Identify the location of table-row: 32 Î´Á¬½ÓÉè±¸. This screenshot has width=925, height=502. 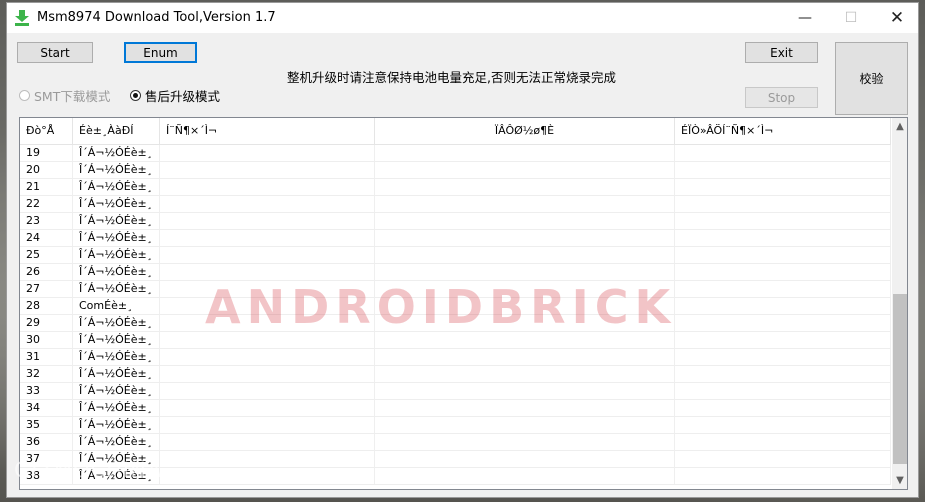
(455, 374).